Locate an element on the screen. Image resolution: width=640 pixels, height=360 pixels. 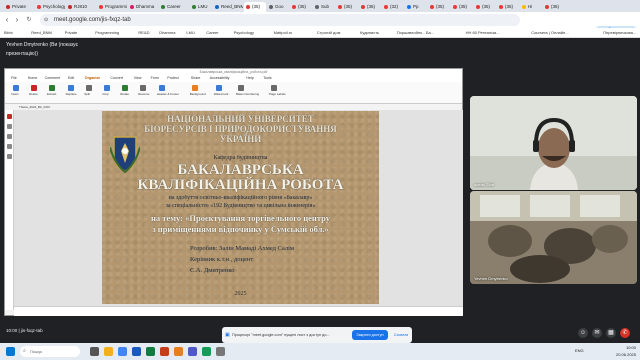
browser-tab: Pp is located at coordinates (416, 7).